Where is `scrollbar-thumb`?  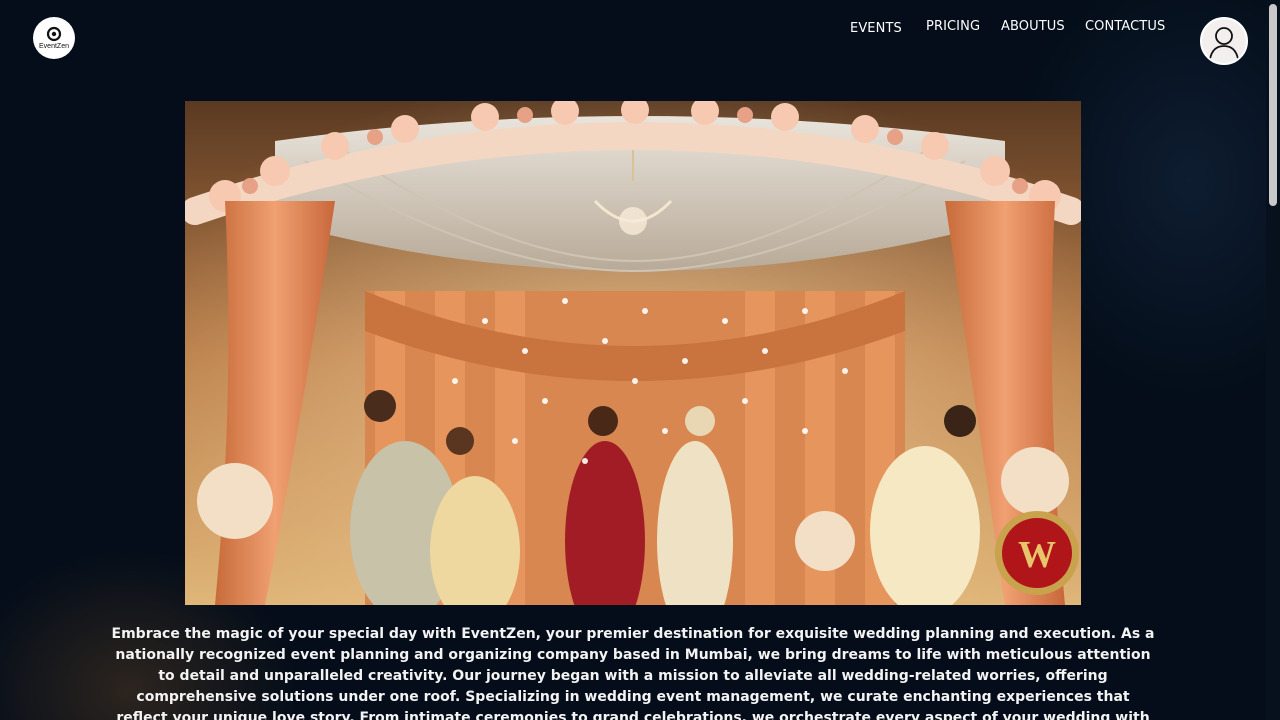 scrollbar-thumb is located at coordinates (1273, 105).